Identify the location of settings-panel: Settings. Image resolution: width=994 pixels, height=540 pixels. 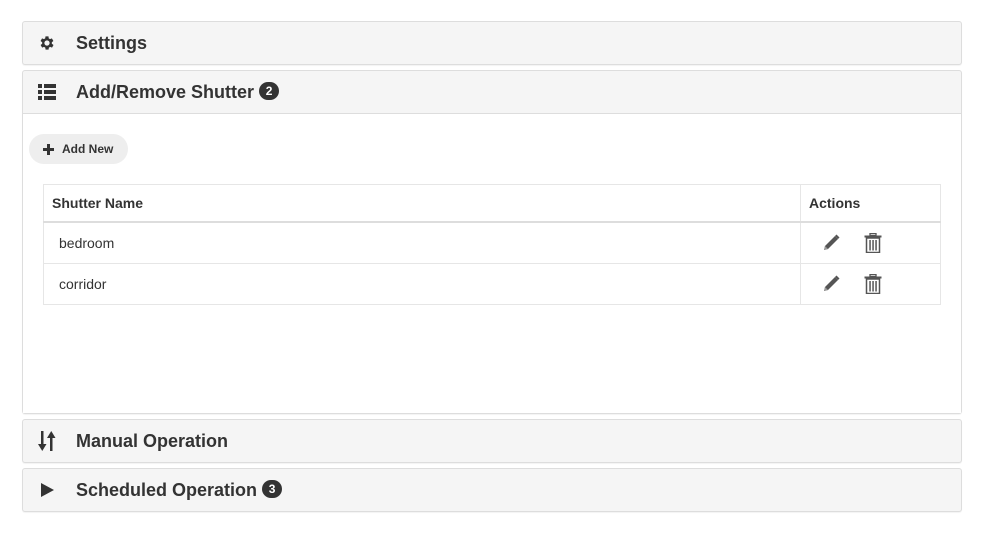
(492, 43).